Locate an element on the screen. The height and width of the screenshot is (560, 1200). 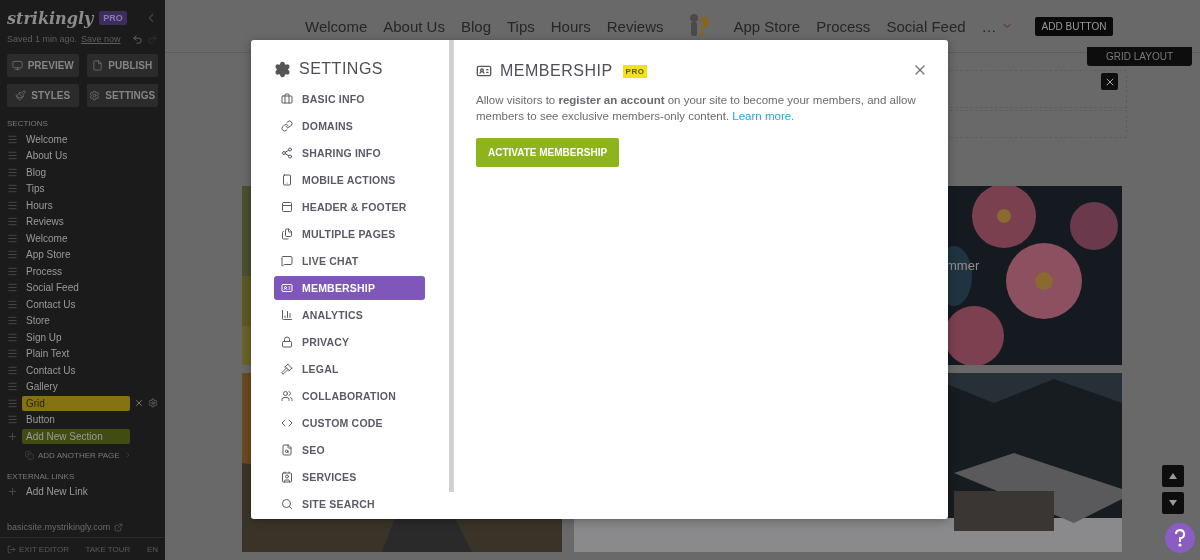
share-icon is located at coordinates (287, 153).